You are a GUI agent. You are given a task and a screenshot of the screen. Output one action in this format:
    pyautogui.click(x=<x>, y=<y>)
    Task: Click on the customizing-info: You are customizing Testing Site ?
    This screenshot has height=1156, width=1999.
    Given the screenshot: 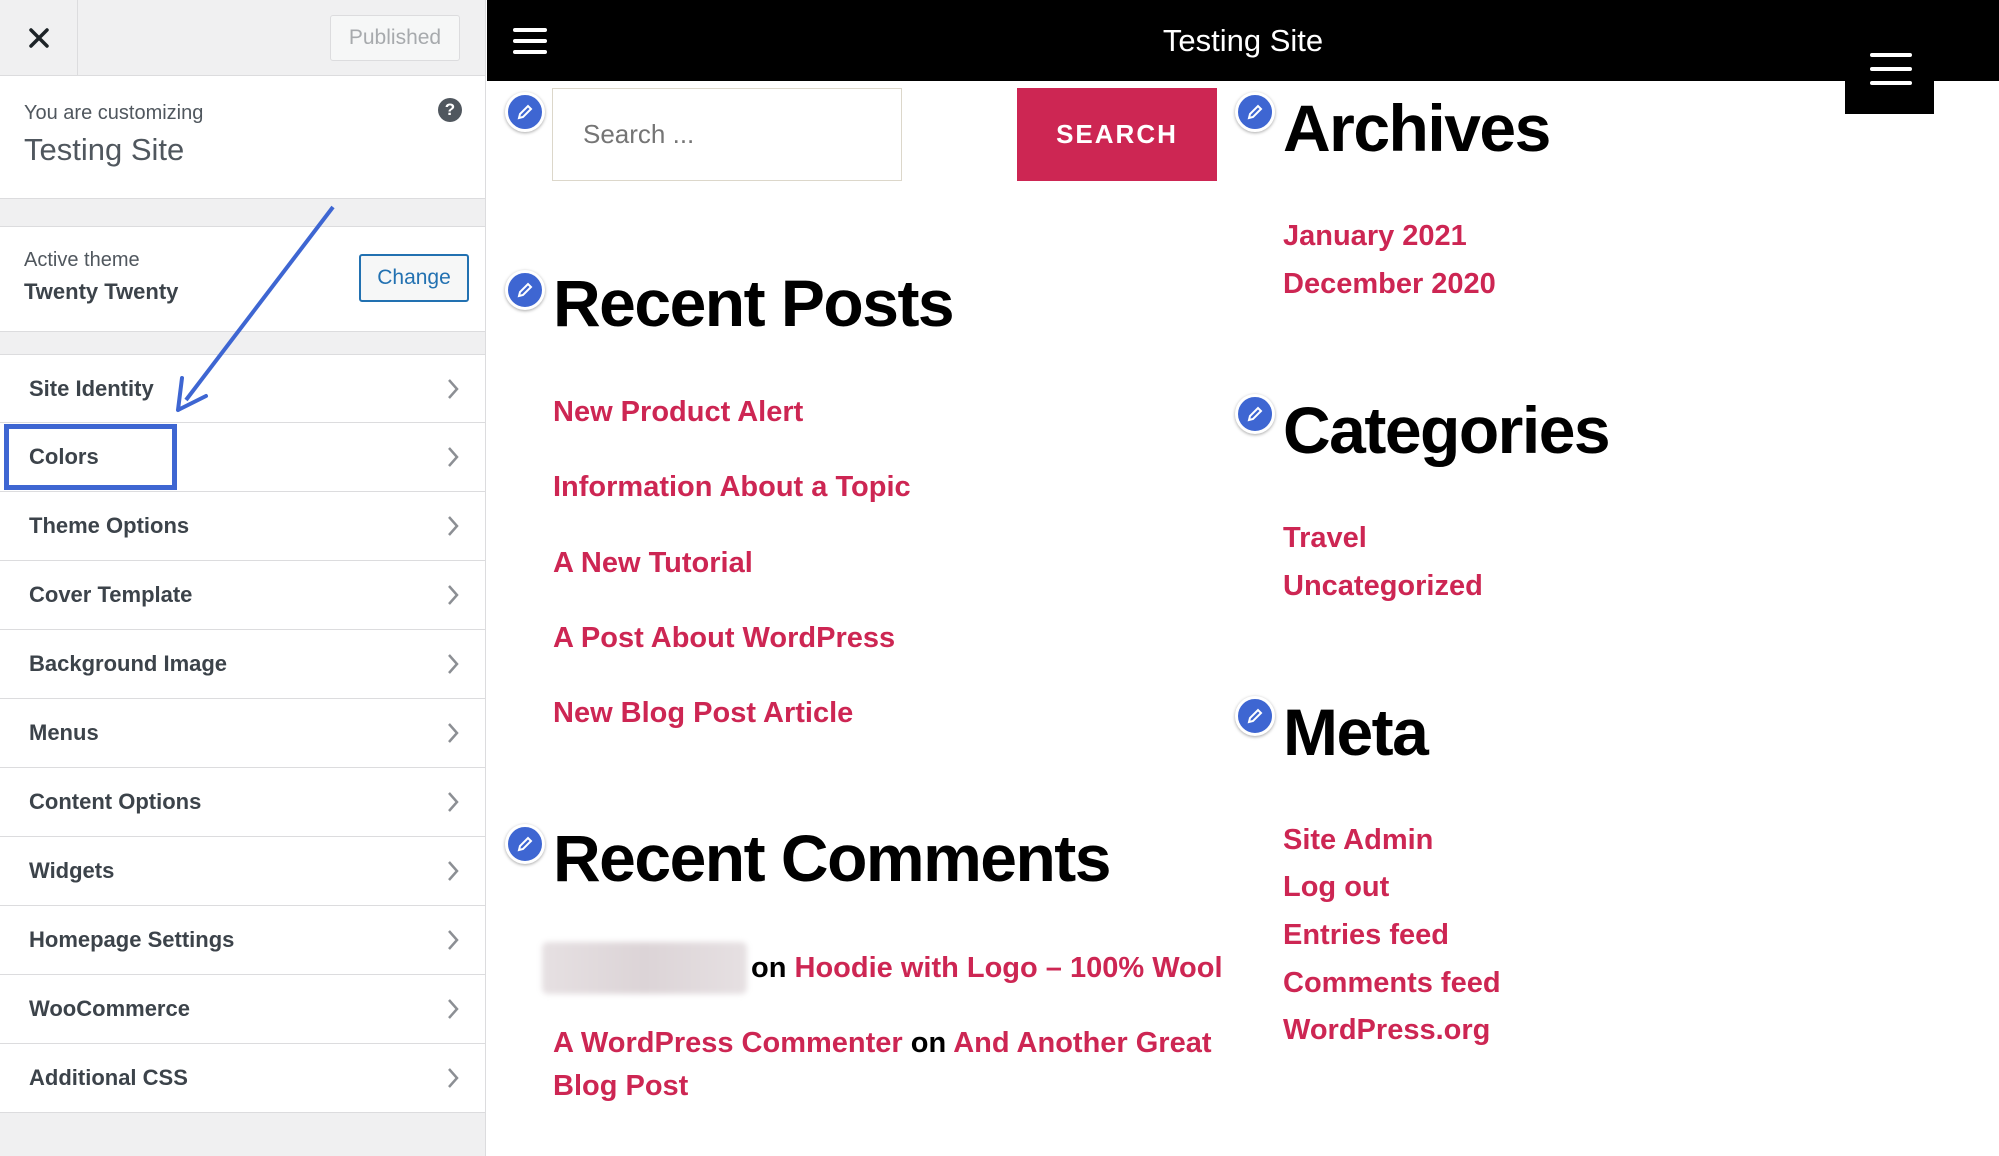 What is the action you would take?
    pyautogui.click(x=242, y=137)
    